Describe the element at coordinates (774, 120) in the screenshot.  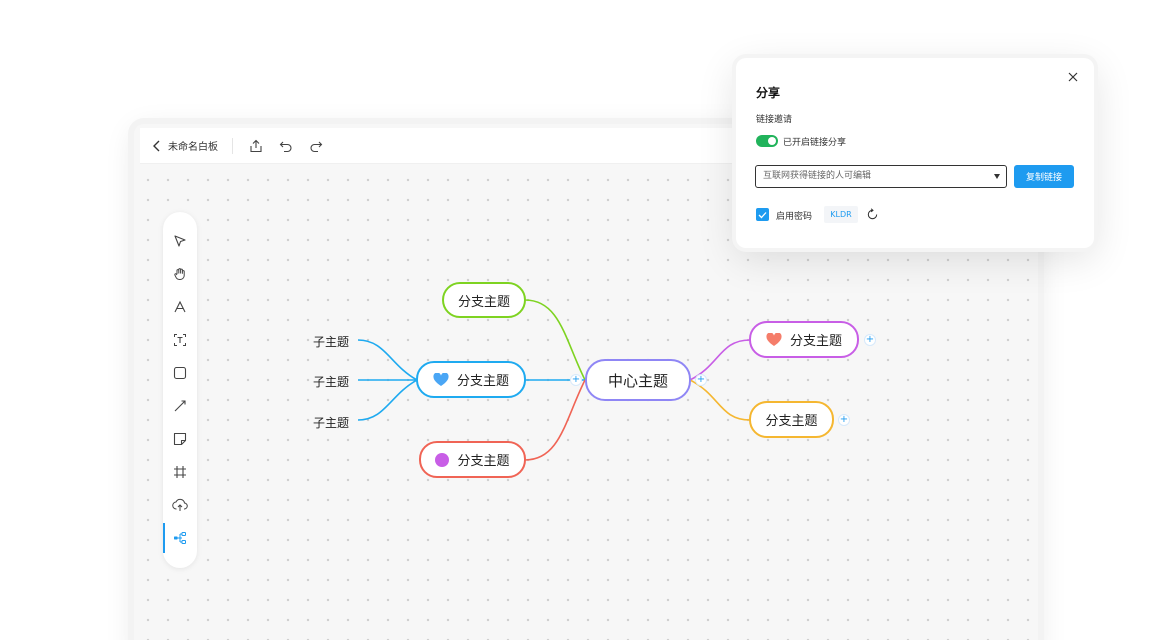
I see `link-invite-label: 链接邀请` at that location.